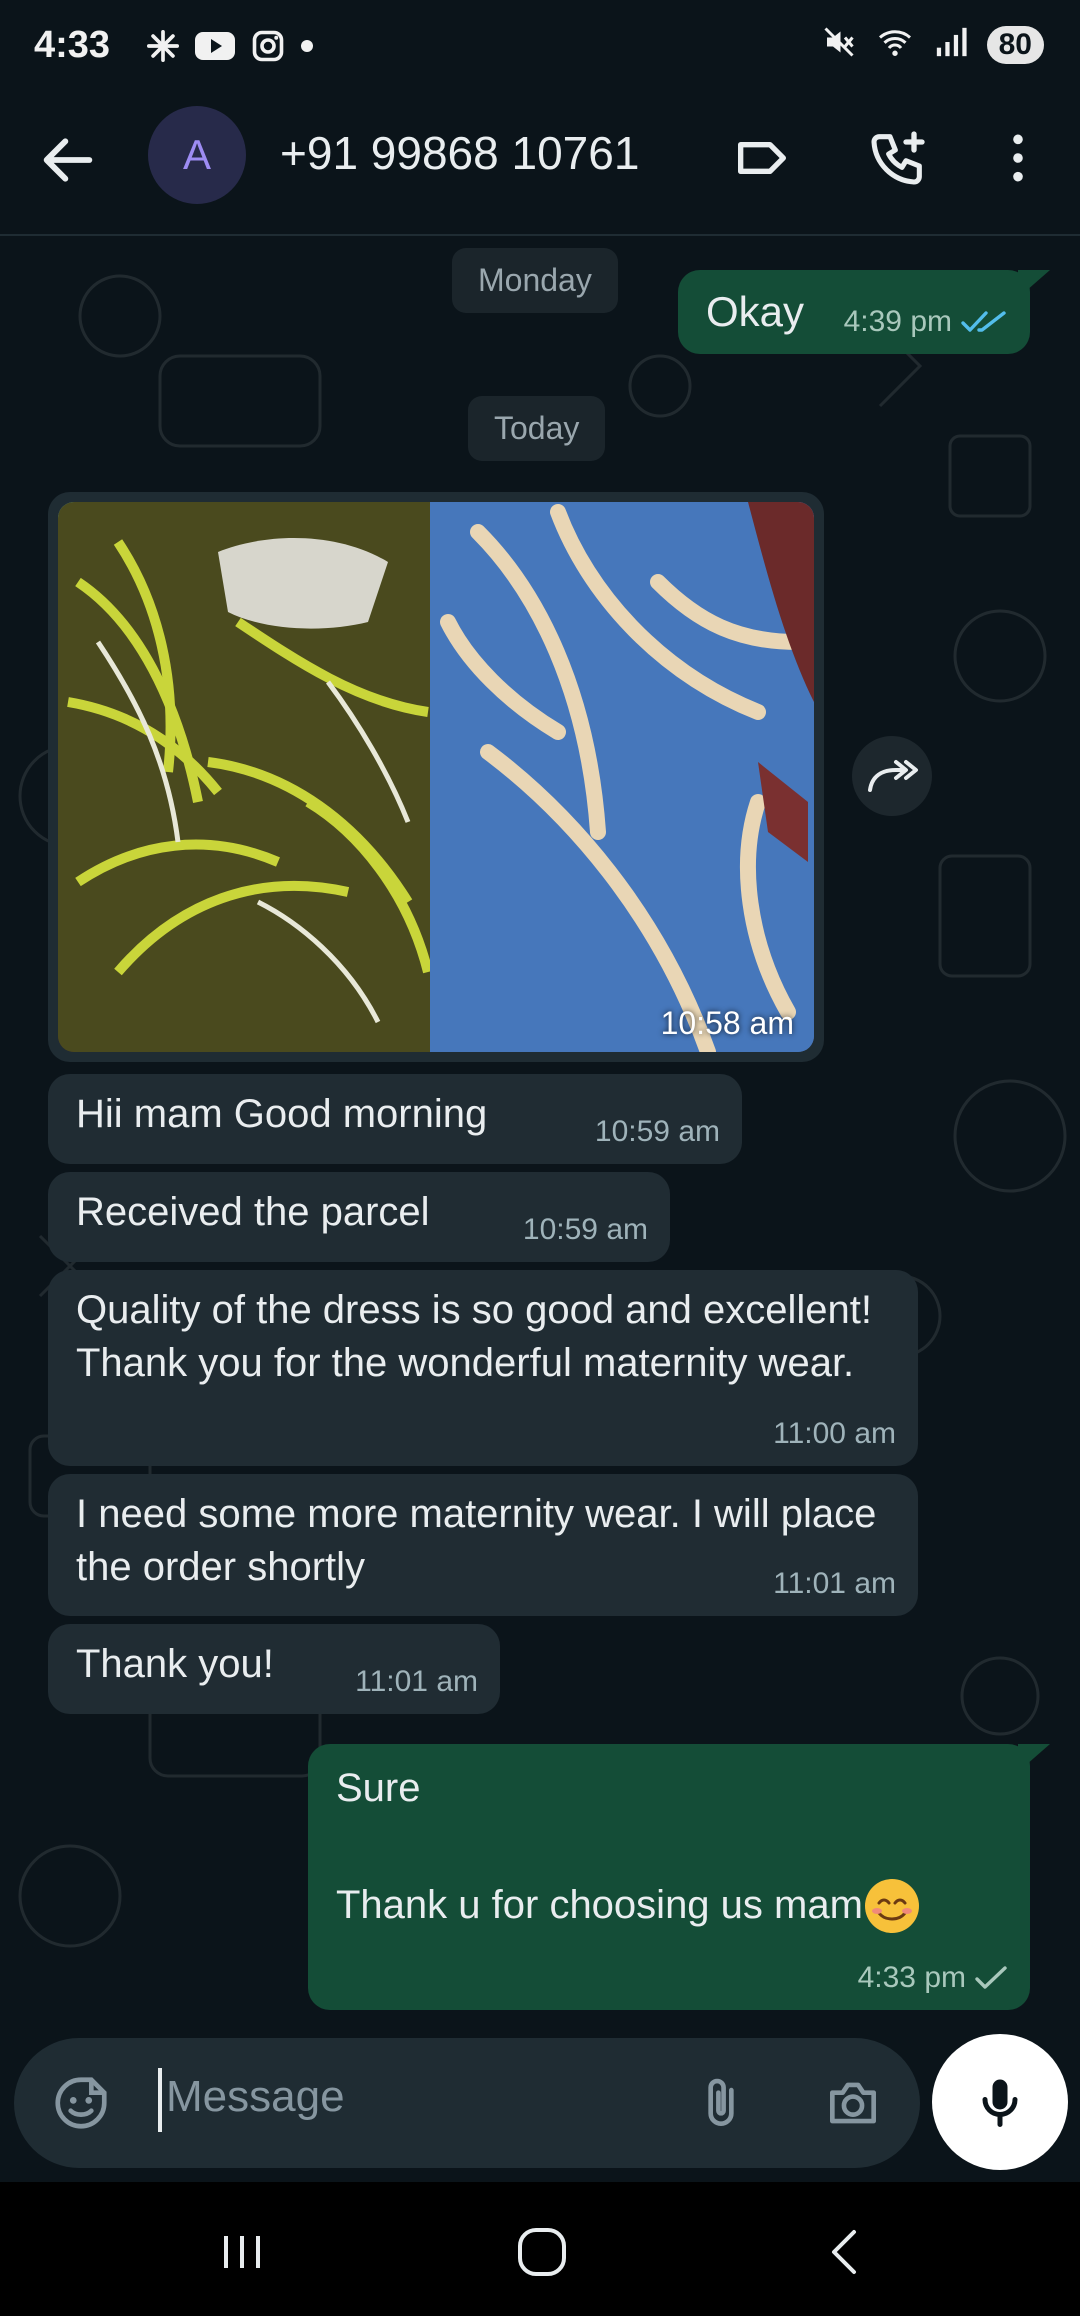  What do you see at coordinates (1015, 44) in the screenshot?
I see `battery-level: 80` at bounding box center [1015, 44].